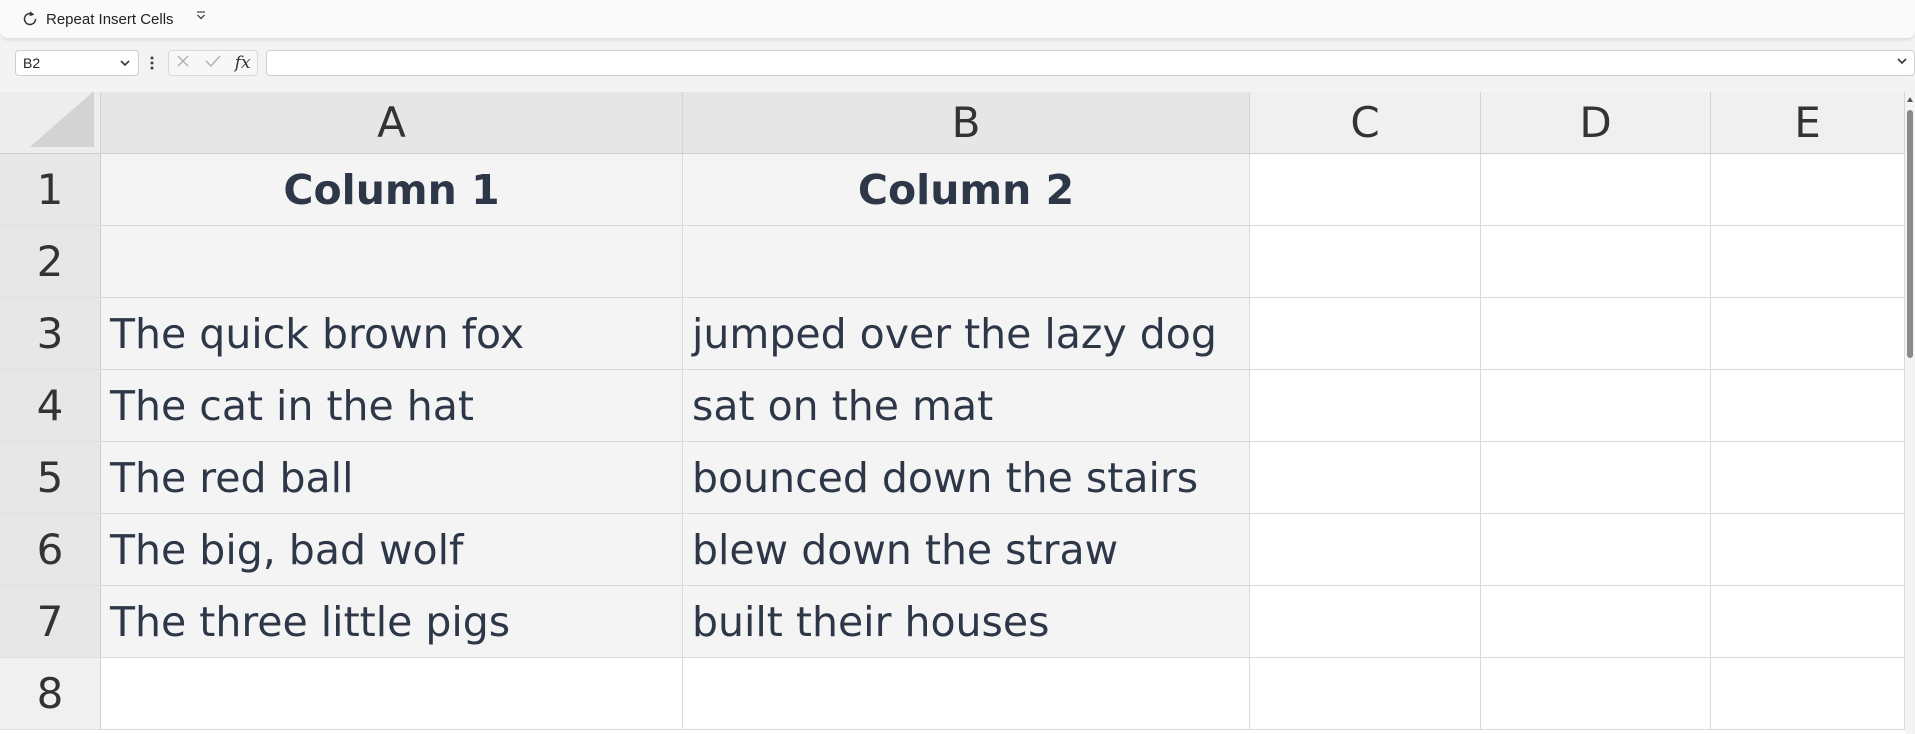 The height and width of the screenshot is (734, 1915). What do you see at coordinates (966, 694) in the screenshot?
I see `cell-b8` at bounding box center [966, 694].